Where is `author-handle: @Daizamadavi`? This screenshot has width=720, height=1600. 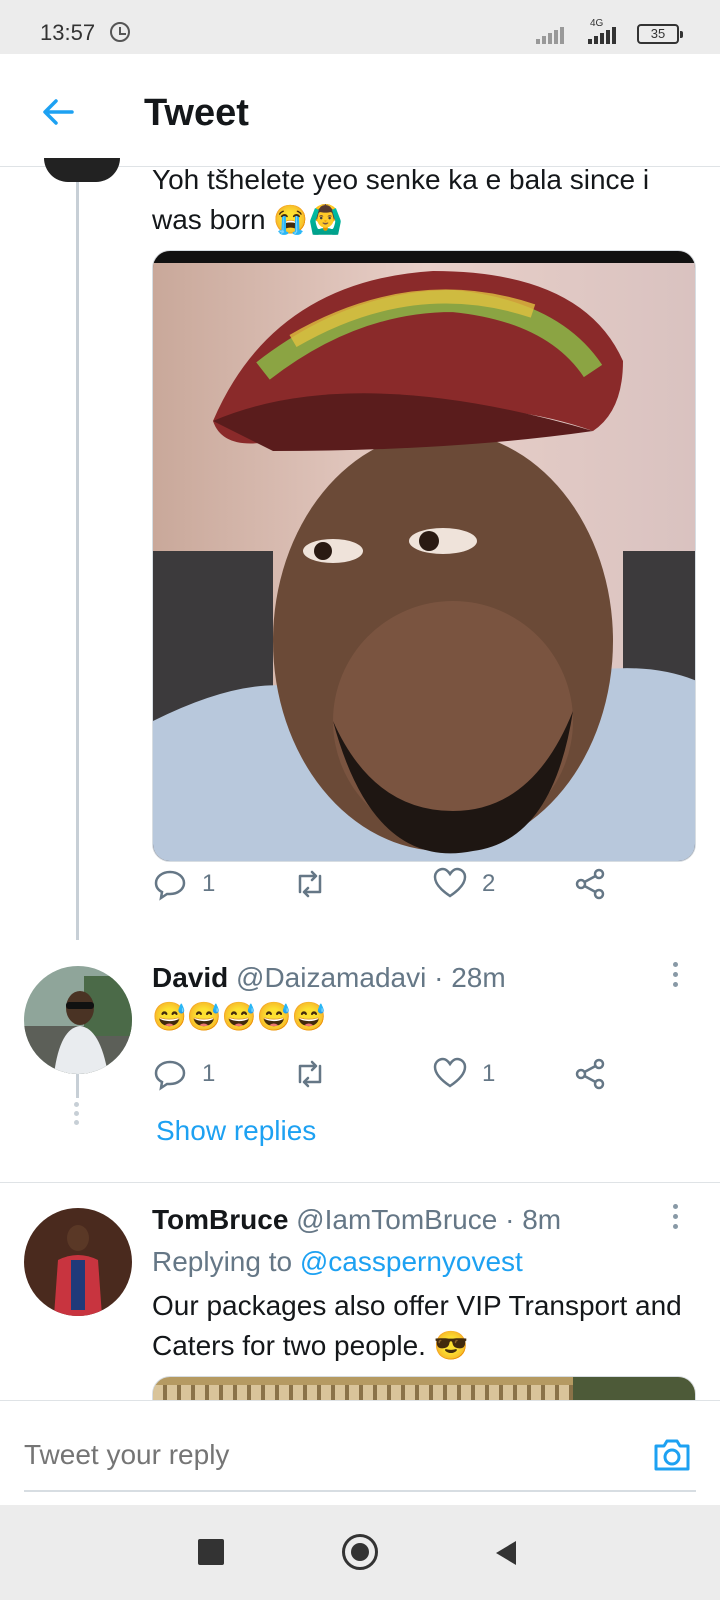 author-handle: @Daizamadavi is located at coordinates (331, 977).